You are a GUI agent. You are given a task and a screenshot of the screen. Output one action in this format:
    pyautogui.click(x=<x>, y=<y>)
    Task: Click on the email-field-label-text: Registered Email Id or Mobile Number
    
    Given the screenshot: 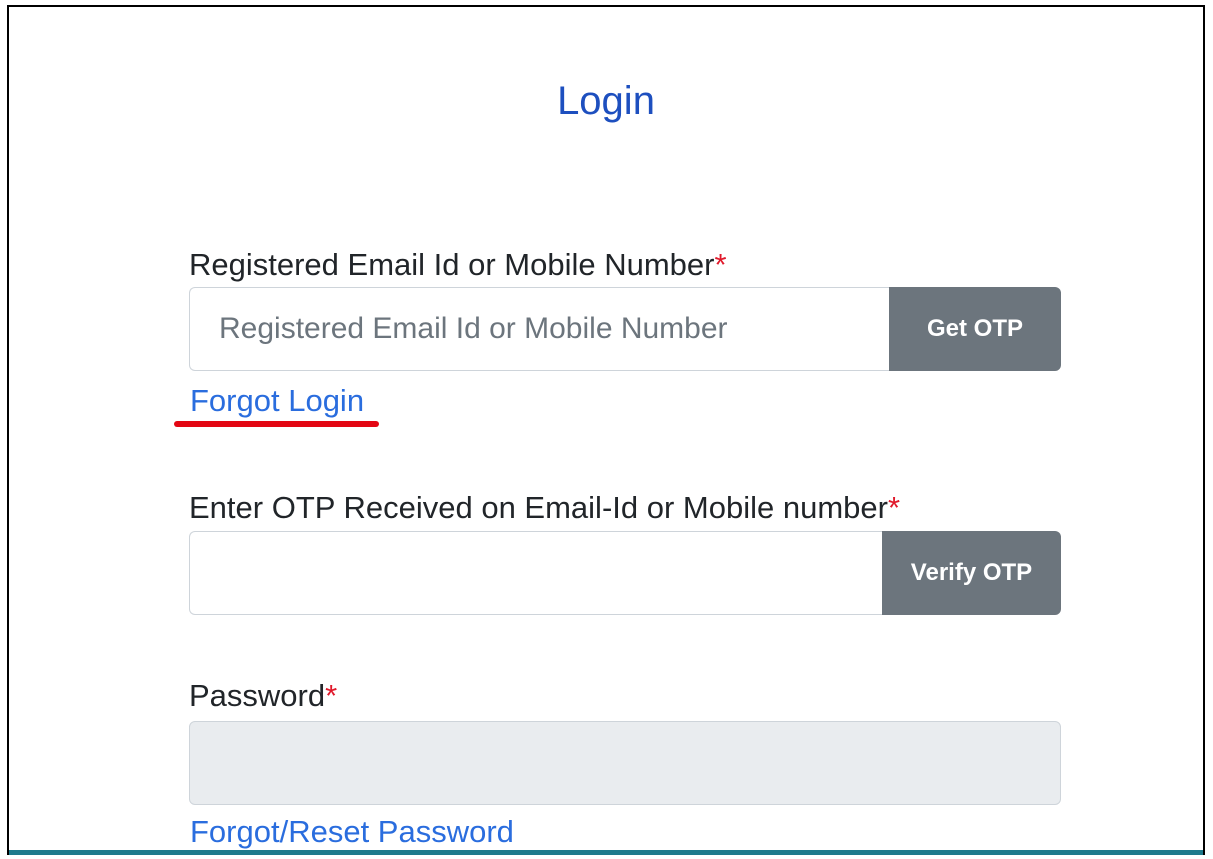 What is the action you would take?
    pyautogui.click(x=452, y=264)
    